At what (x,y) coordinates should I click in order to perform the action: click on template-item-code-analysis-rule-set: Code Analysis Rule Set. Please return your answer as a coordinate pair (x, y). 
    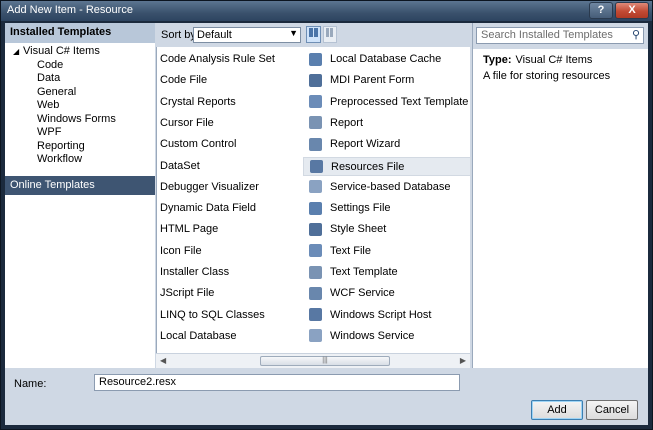
    Looking at the image, I should click on (233, 59).